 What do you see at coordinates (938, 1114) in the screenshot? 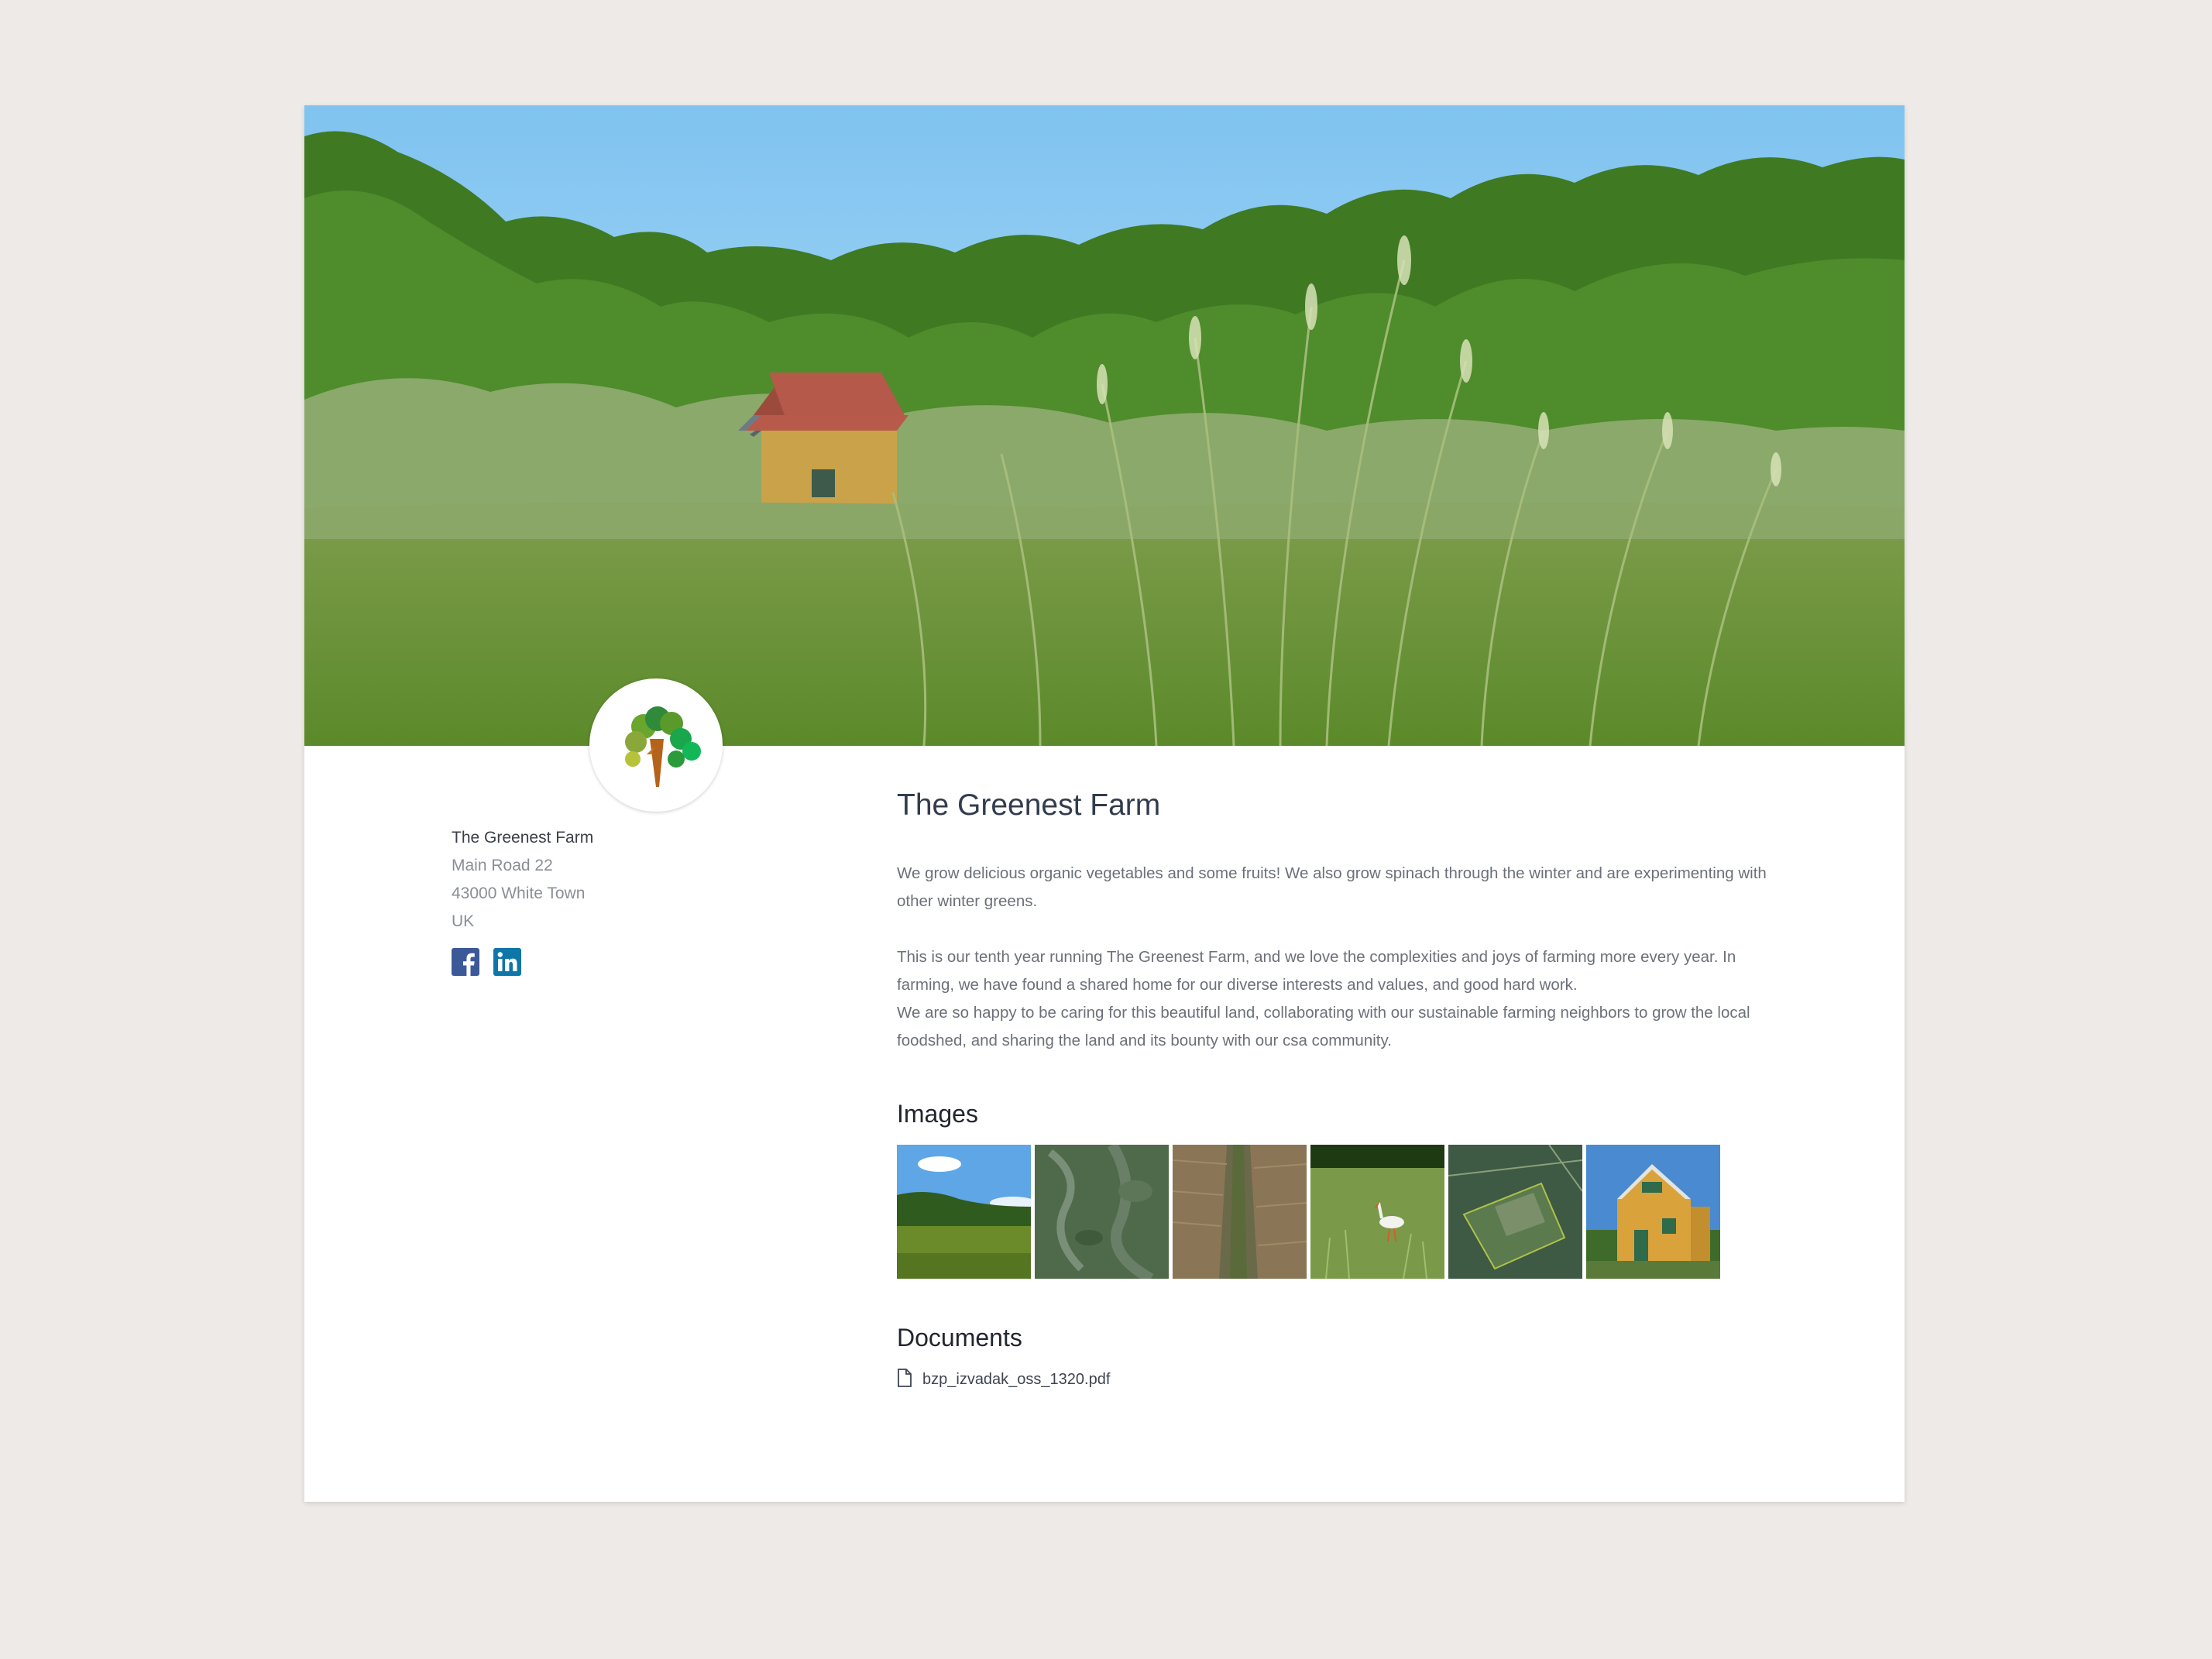
I see `images-heading: Images` at bounding box center [938, 1114].